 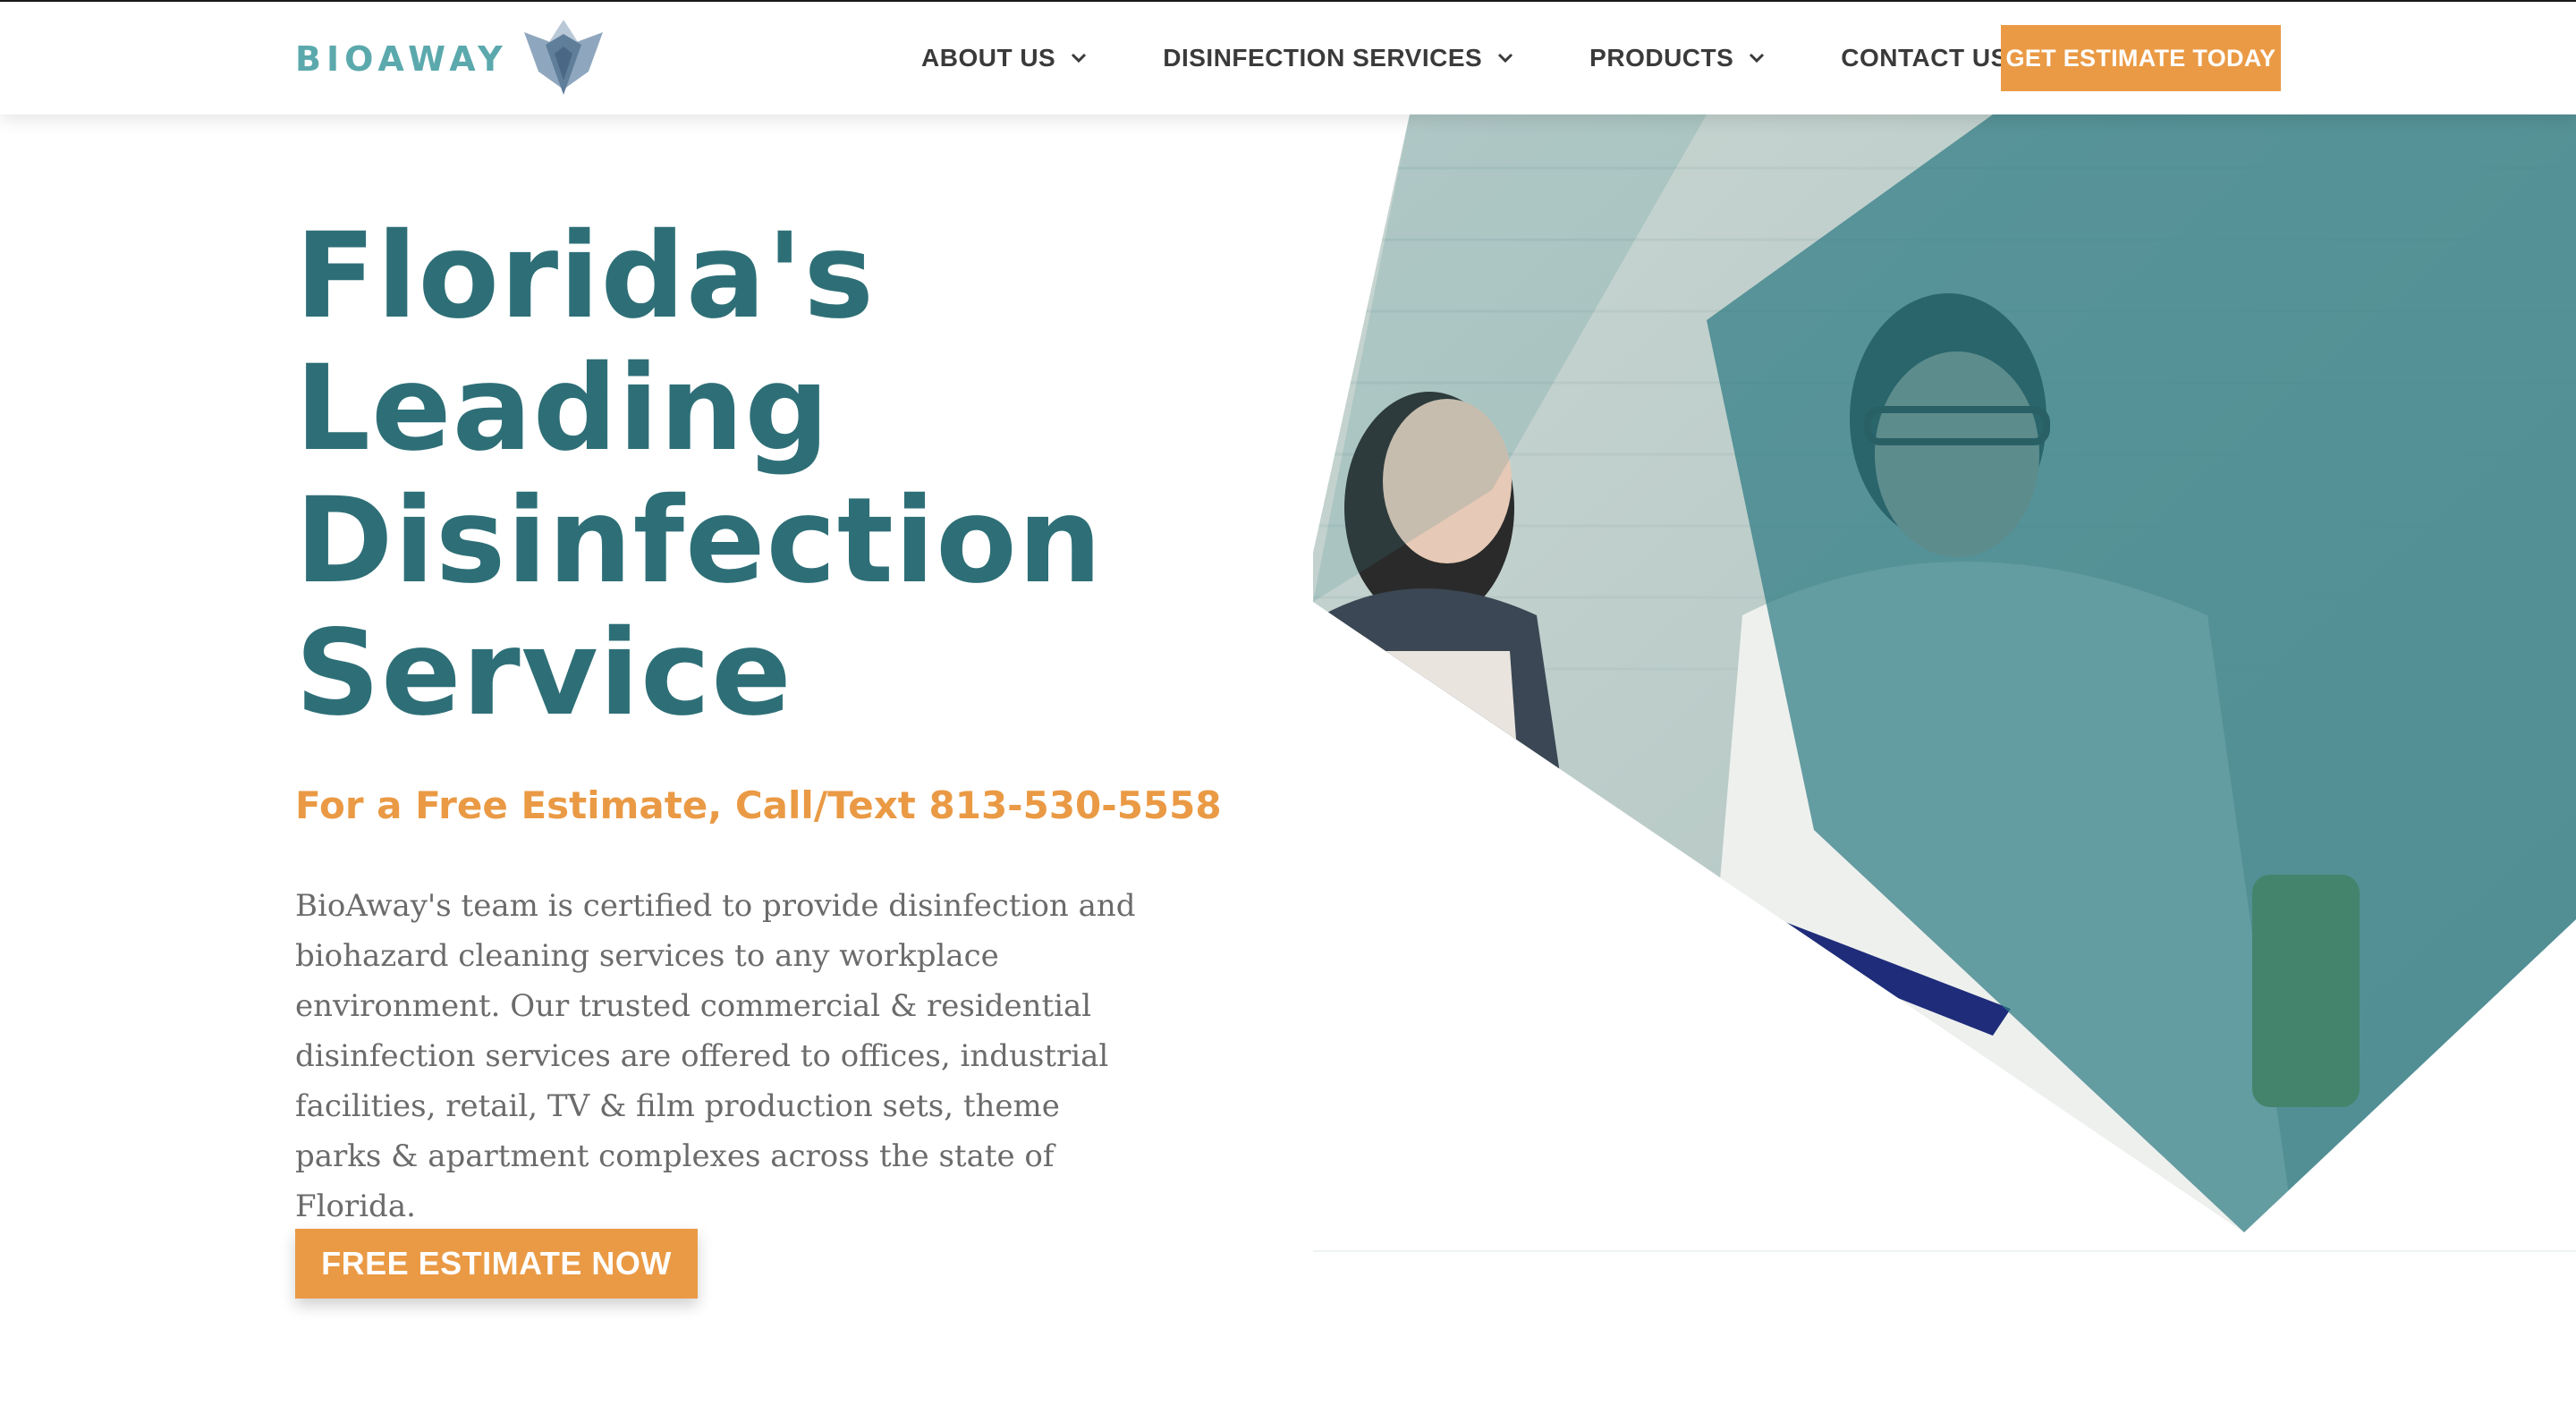 I want to click on free-estimate-now-button: FREE ESTIMATE NOW, so click(x=496, y=1264).